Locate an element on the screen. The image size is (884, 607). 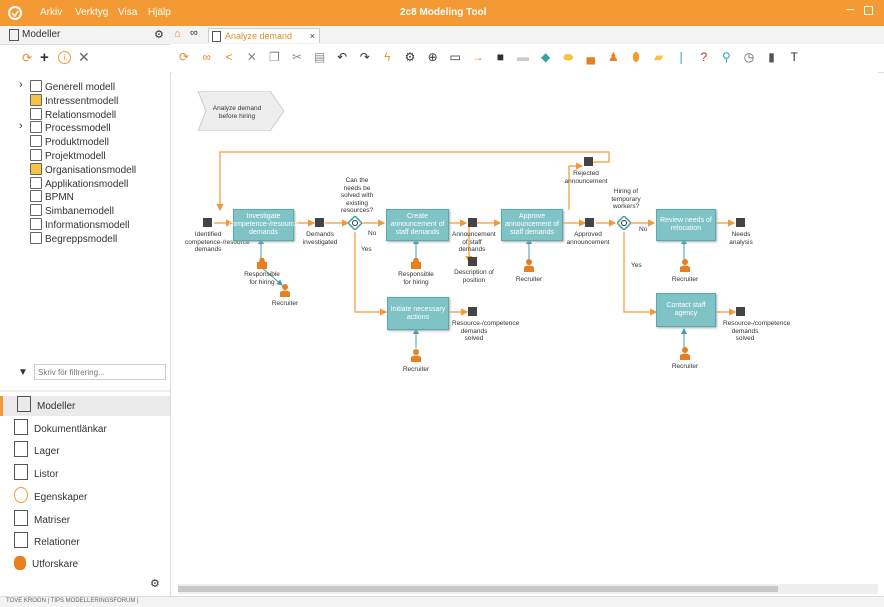
scroll-thumb is located at coordinates (478, 589).